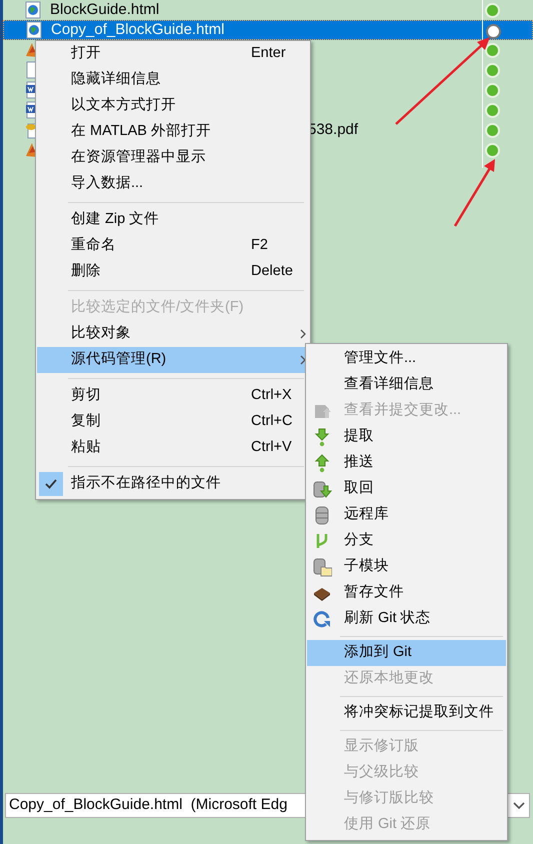 The height and width of the screenshot is (844, 533). What do you see at coordinates (268, 30) in the screenshot?
I see `file-row: Copy_of_BlockGuide.html` at bounding box center [268, 30].